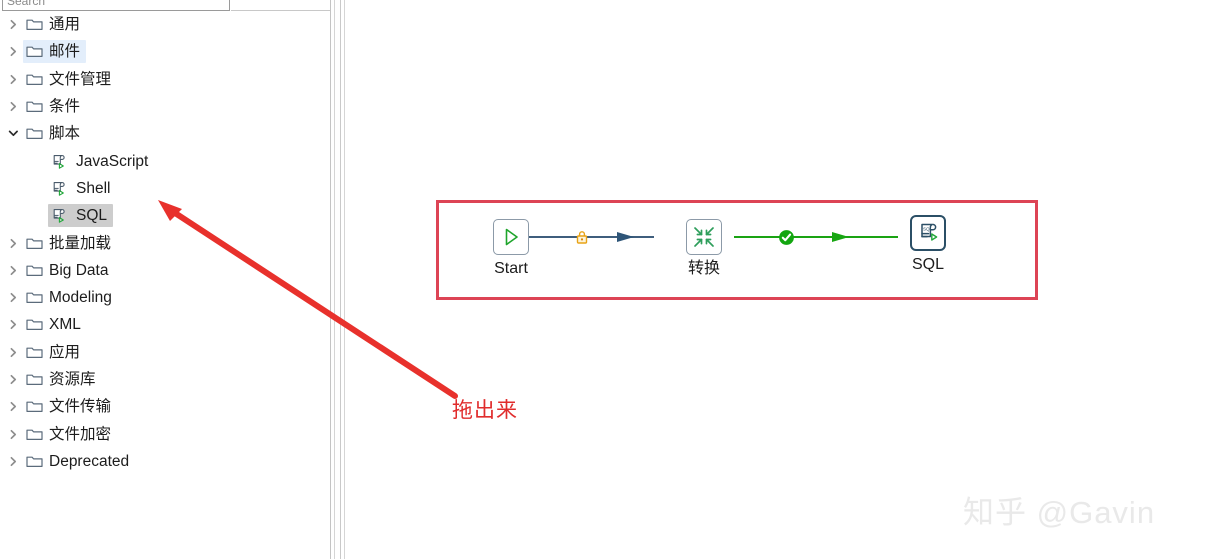 This screenshot has width=1231, height=559. What do you see at coordinates (80, 298) in the screenshot?
I see `tree-item-label: Modeling` at bounding box center [80, 298].